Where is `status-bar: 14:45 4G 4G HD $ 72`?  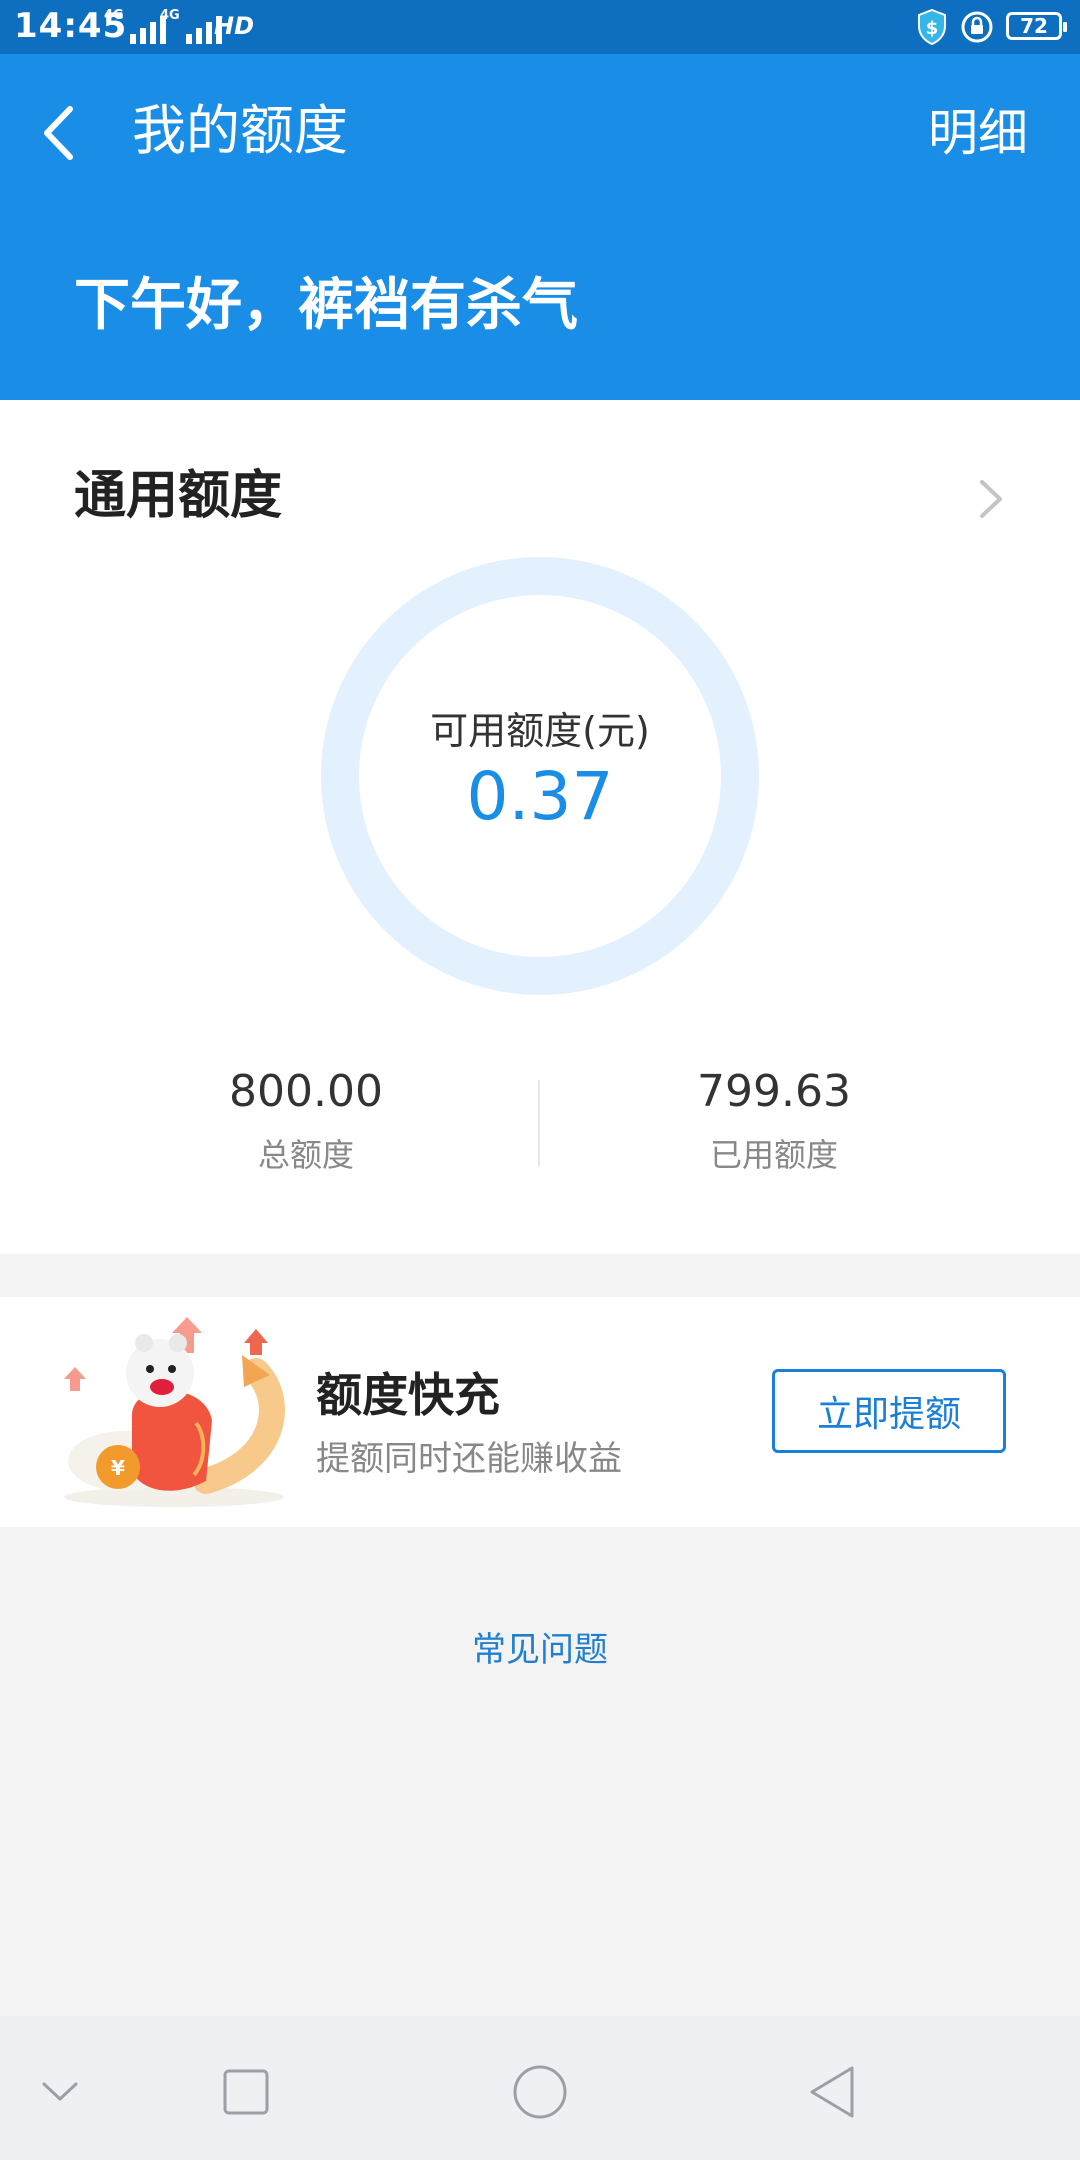 status-bar: 14:45 4G 4G HD $ 72 is located at coordinates (540, 27).